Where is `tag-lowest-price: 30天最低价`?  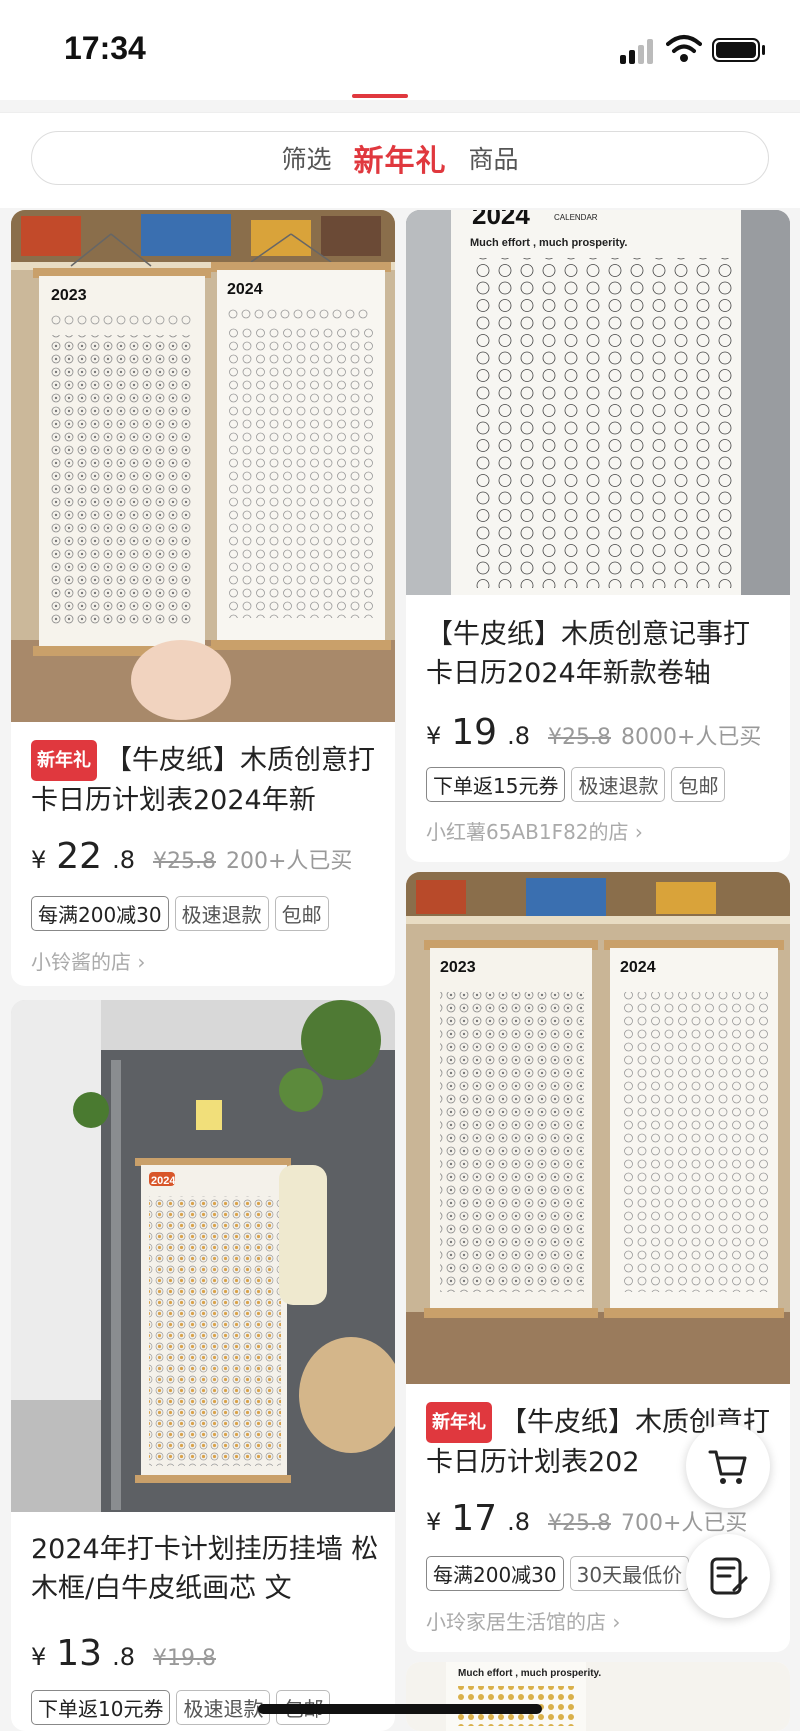
tag-lowest-price: 30天最低价 is located at coordinates (629, 1573).